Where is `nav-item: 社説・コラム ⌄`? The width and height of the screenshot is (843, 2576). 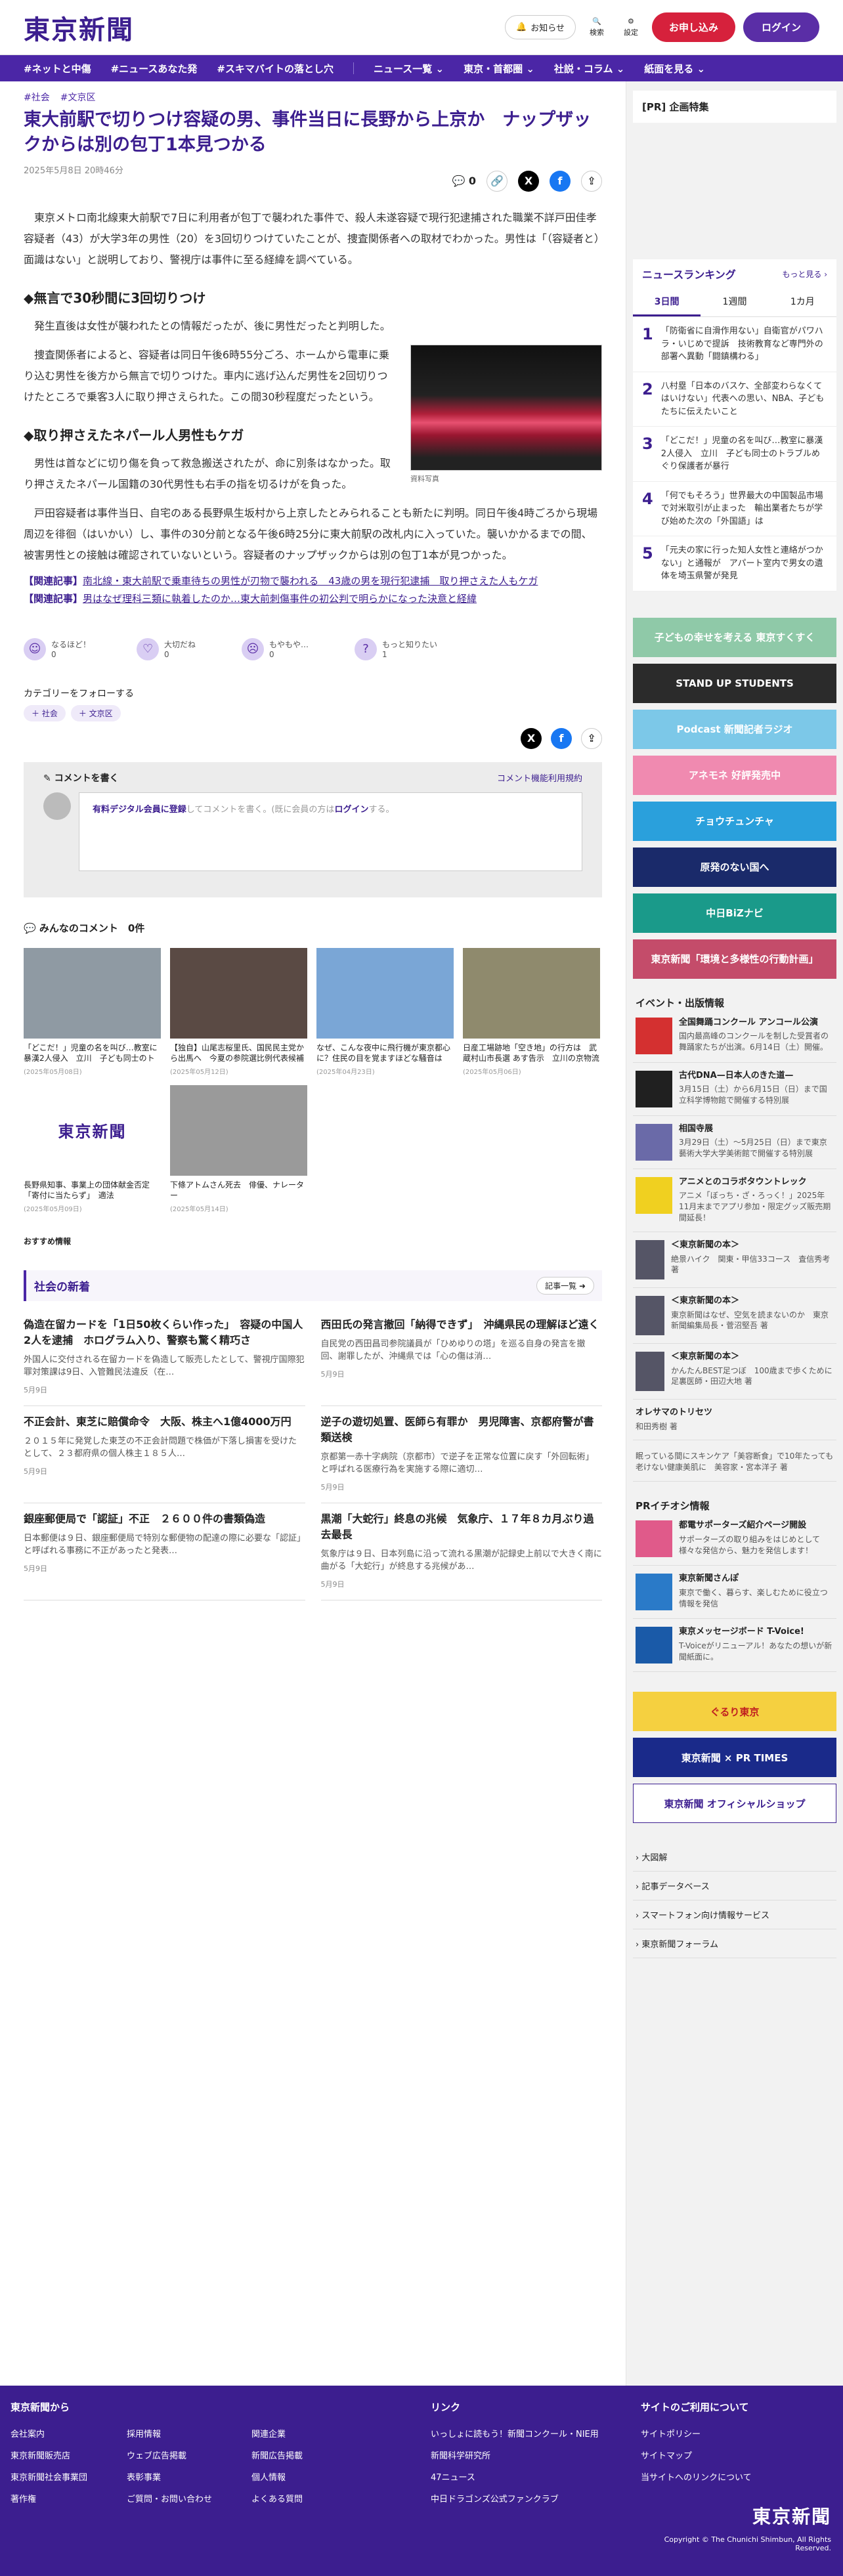
nav-item: 社説・コラム ⌄ is located at coordinates (589, 68).